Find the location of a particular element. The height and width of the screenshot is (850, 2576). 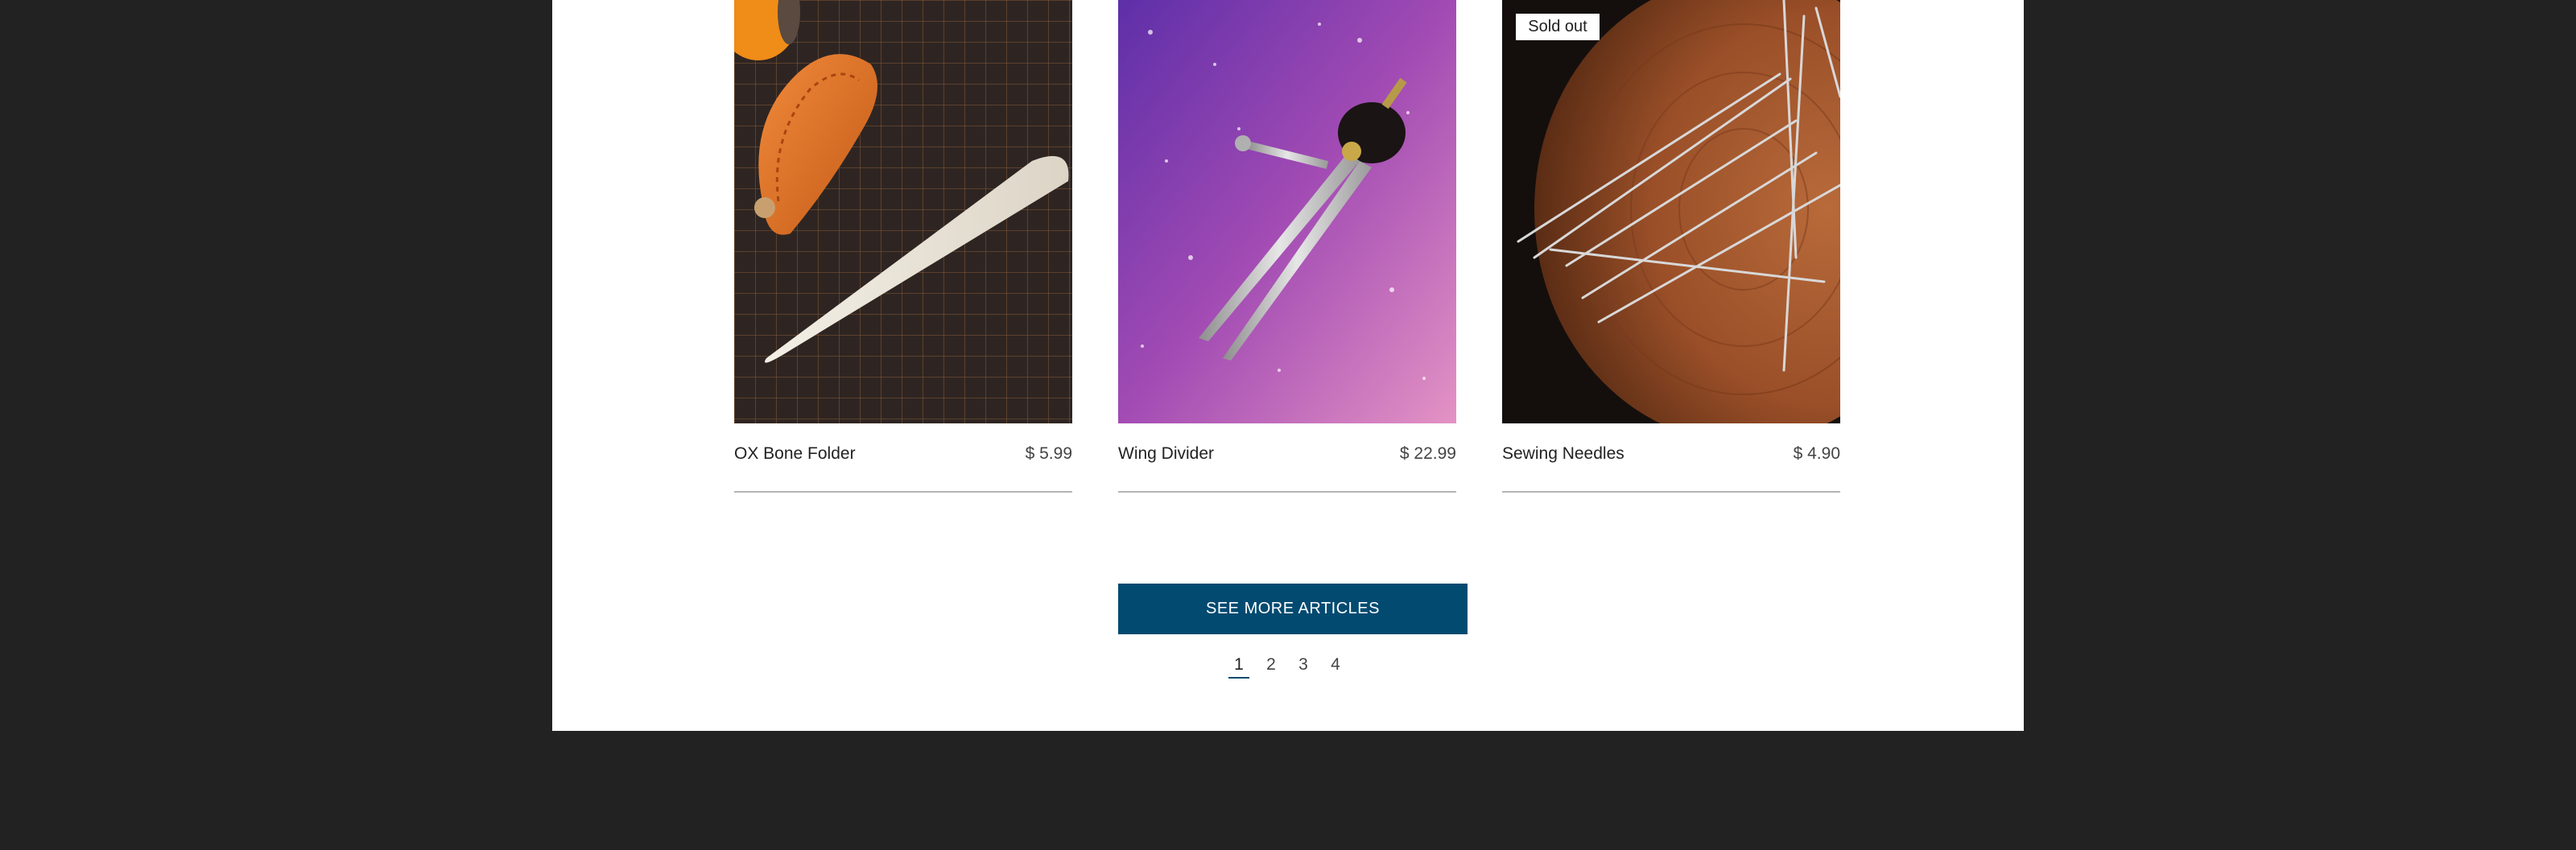

product-image-sewing-needles: Sold out is located at coordinates (1671, 211).